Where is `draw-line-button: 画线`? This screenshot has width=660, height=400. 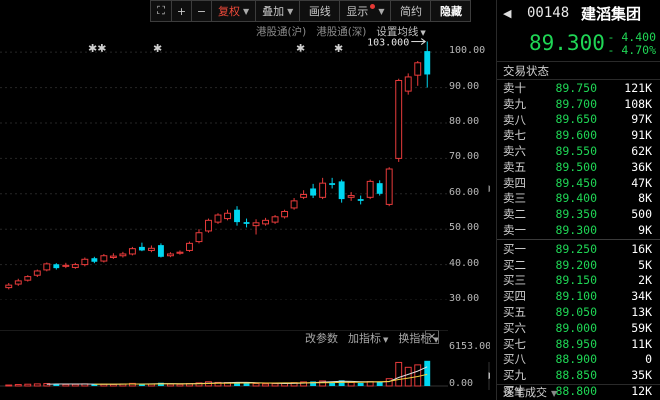
draw-line-button: 画线 is located at coordinates (320, 11).